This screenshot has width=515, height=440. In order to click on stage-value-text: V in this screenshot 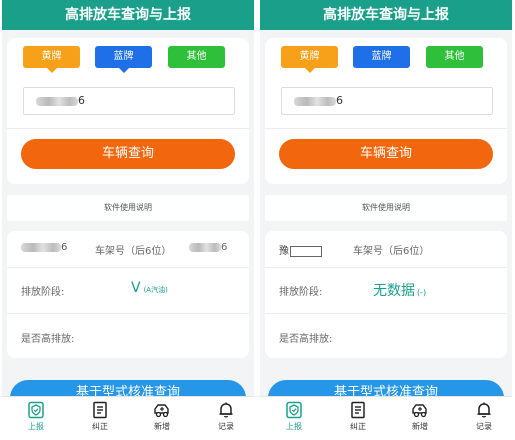, I will do `click(136, 288)`.